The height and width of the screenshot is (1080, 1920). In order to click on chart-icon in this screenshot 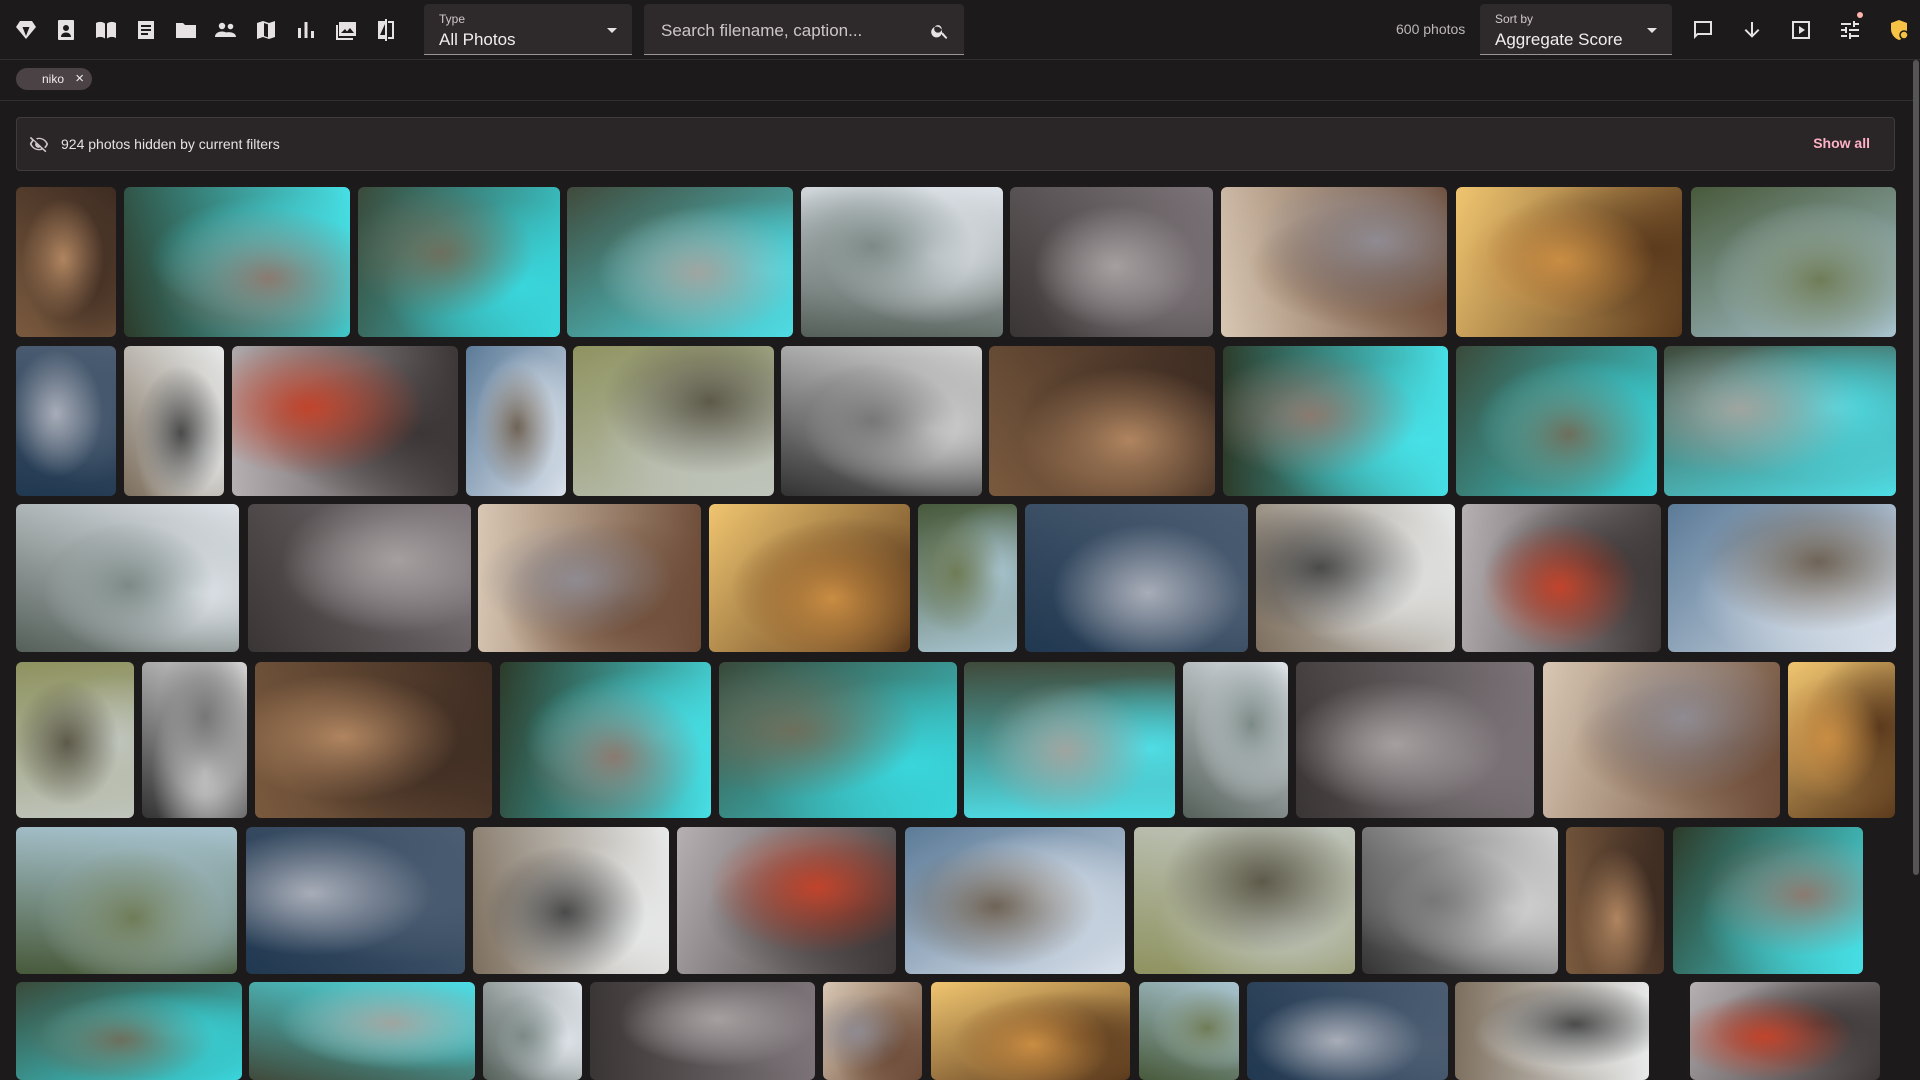, I will do `click(306, 30)`.